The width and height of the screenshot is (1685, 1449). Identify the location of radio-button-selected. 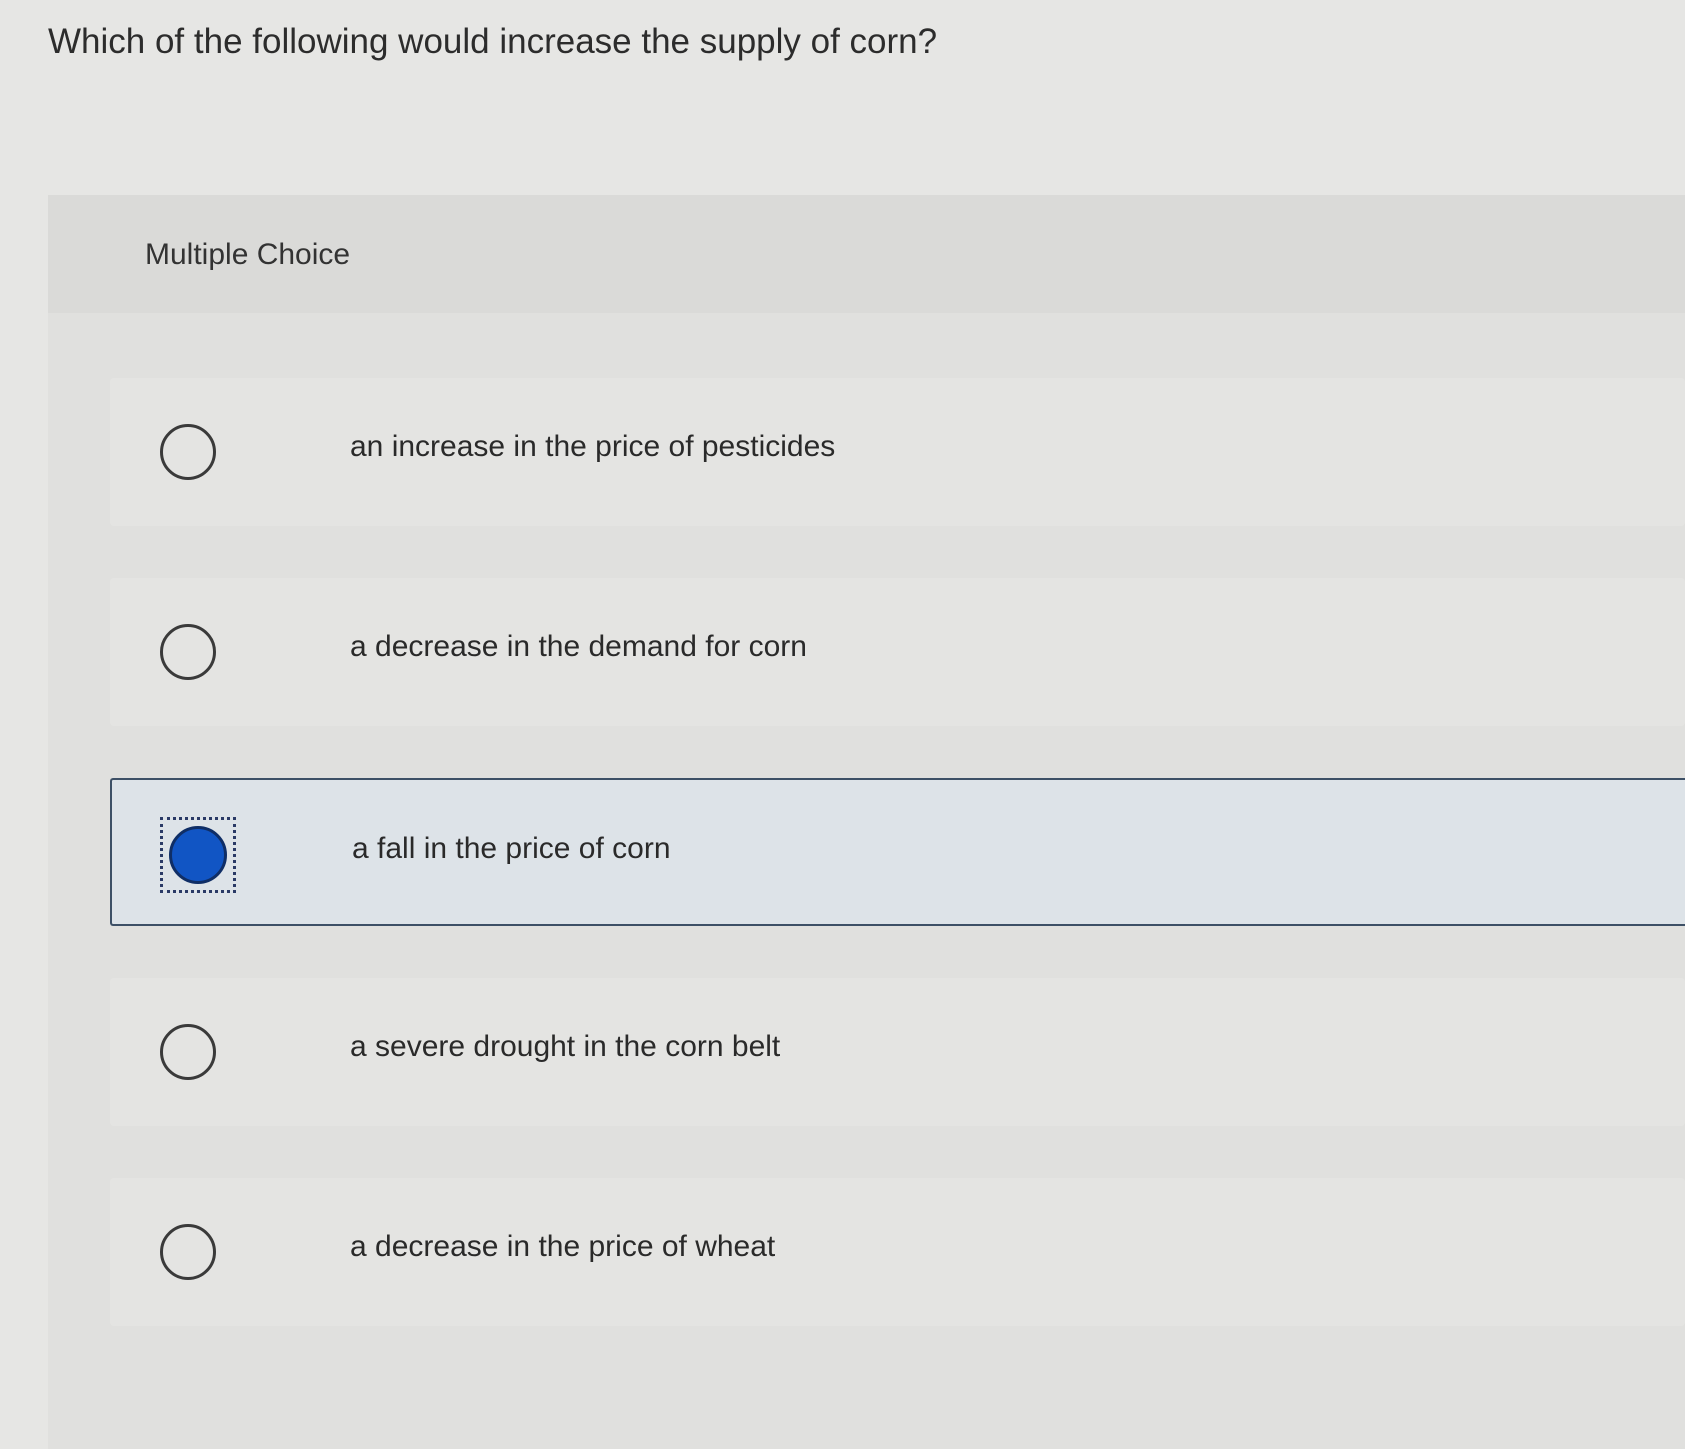
(198, 855).